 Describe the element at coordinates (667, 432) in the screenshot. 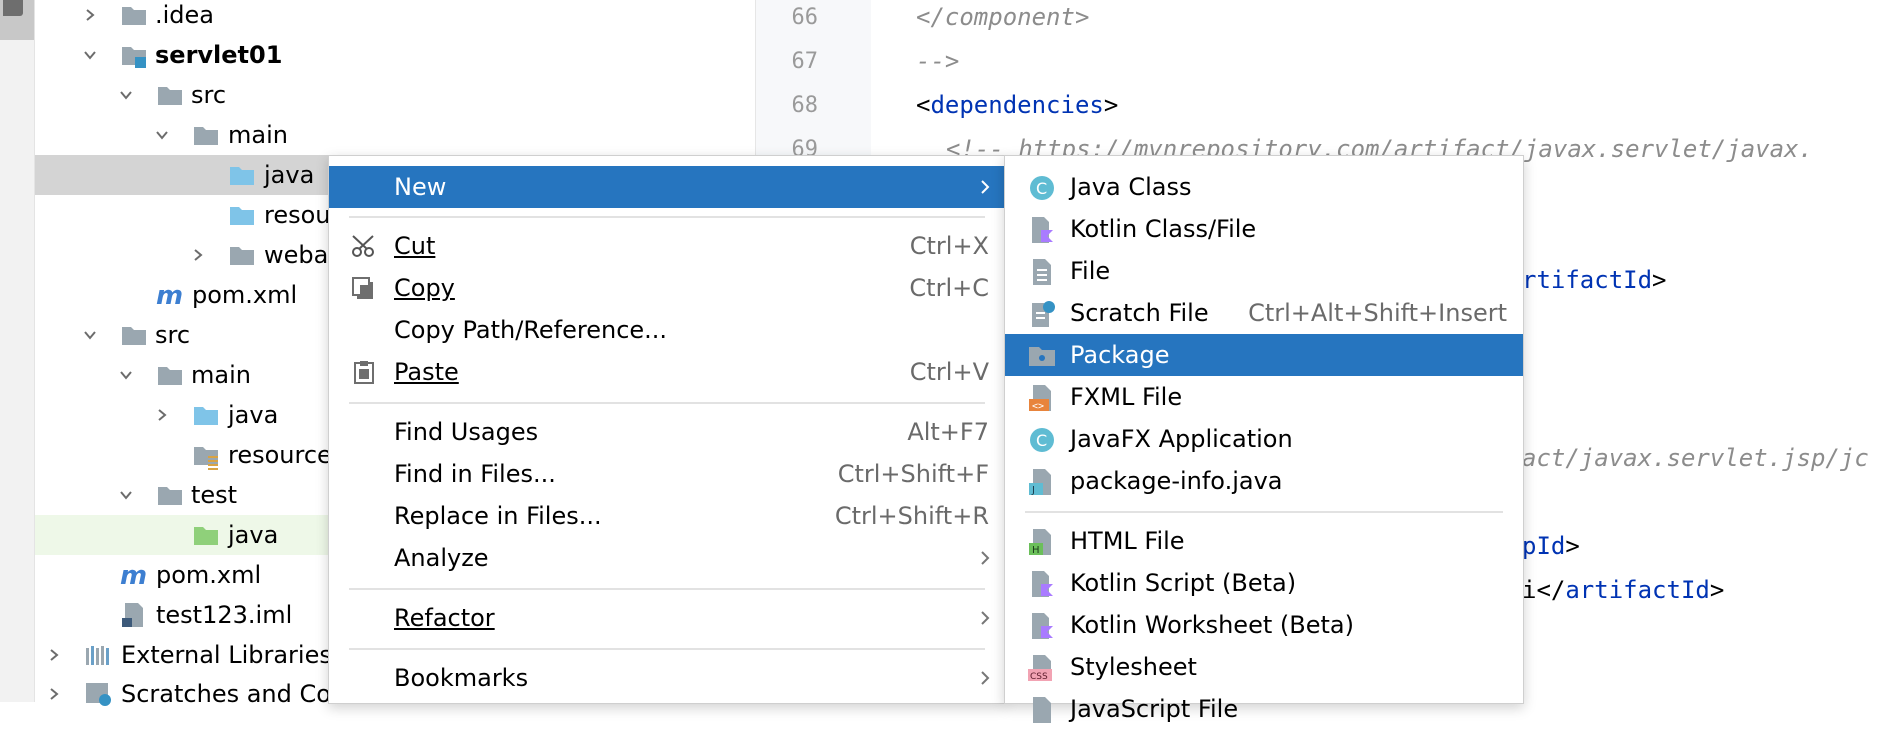

I see `menu-item-find-usages: Find Usages Alt+F7` at that location.